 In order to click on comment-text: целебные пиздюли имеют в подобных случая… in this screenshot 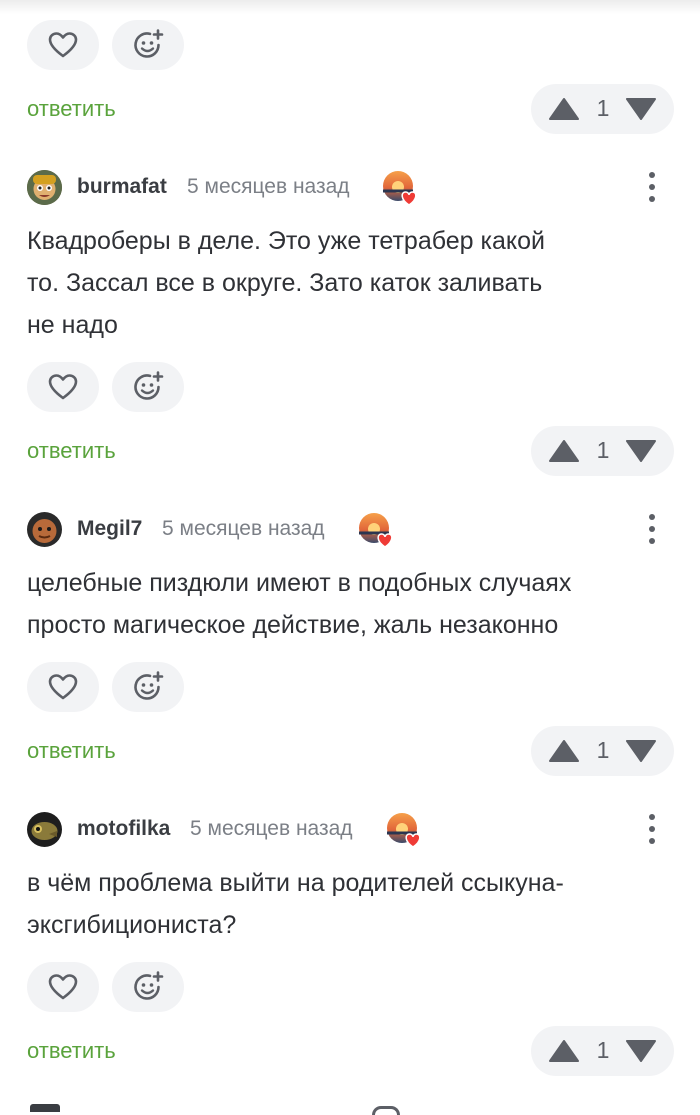, I will do `click(352, 604)`.